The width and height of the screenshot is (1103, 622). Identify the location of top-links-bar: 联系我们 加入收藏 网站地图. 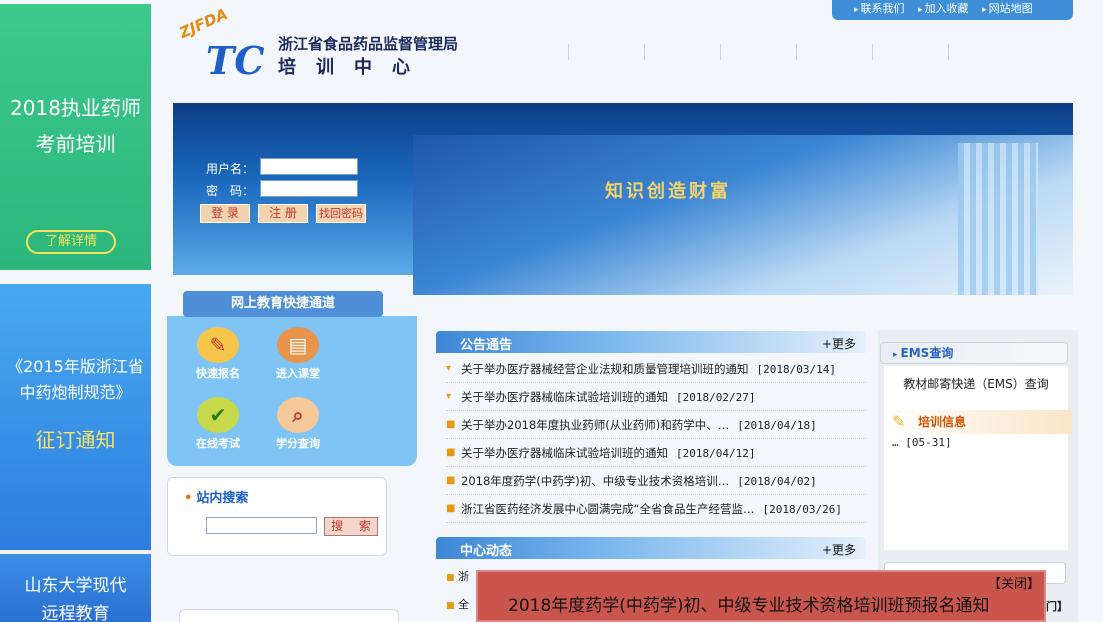
(952, 10).